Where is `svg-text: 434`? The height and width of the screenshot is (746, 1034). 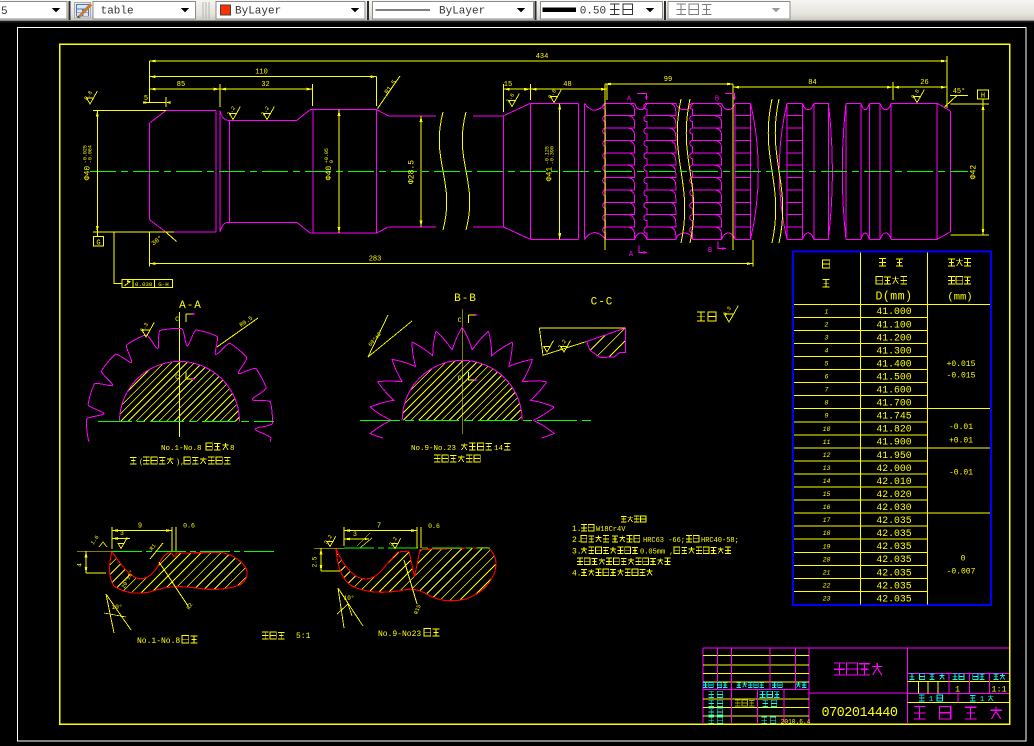 svg-text: 434 is located at coordinates (542, 57).